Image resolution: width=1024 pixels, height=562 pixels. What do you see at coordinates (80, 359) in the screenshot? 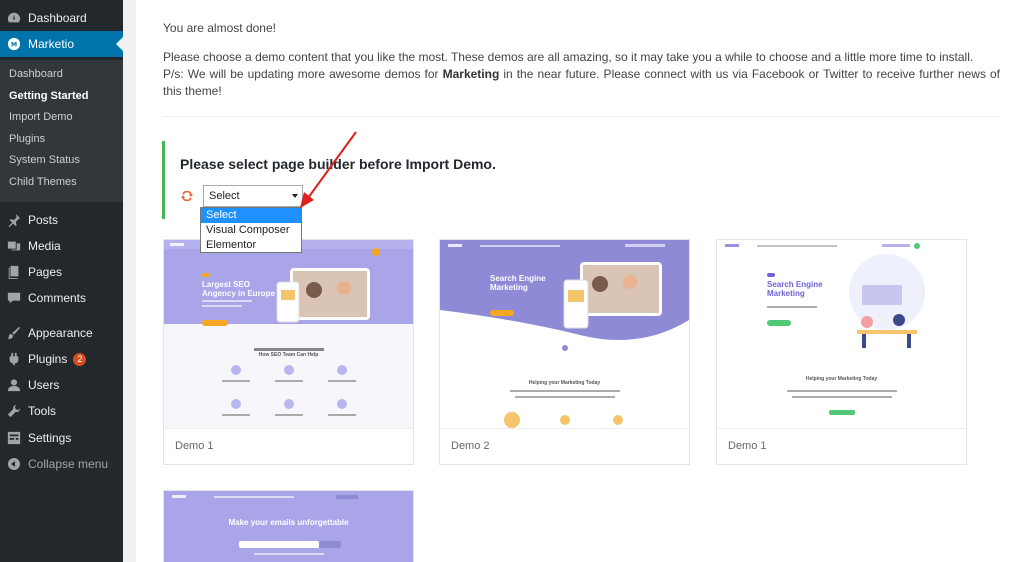
I see `plugins-update-badge: 2` at bounding box center [80, 359].